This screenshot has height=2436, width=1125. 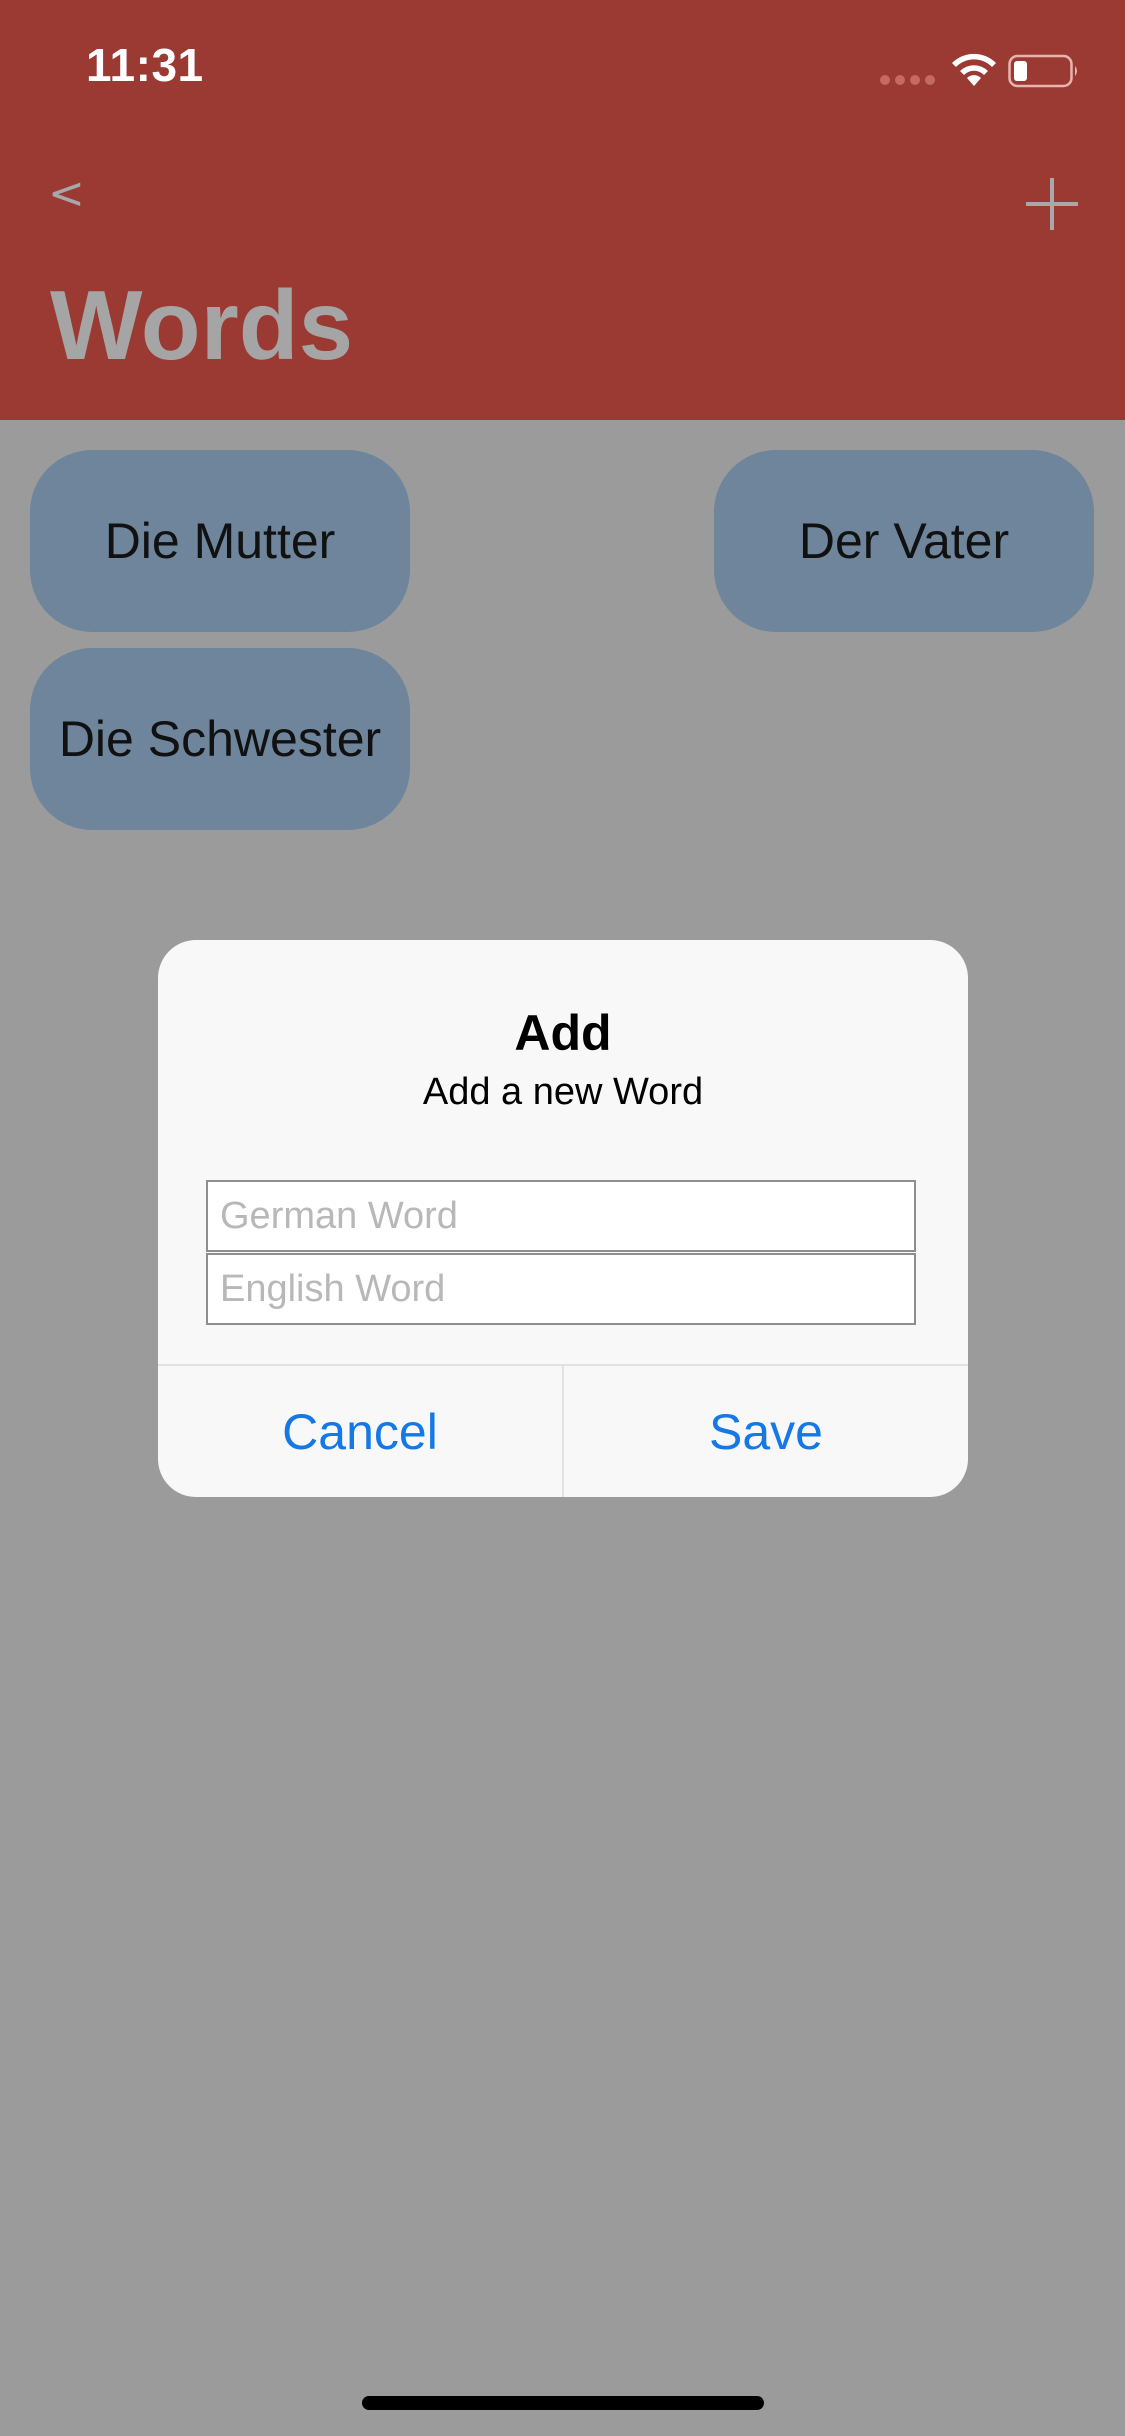 I want to click on word-bubble: Die Schwester, so click(x=220, y=739).